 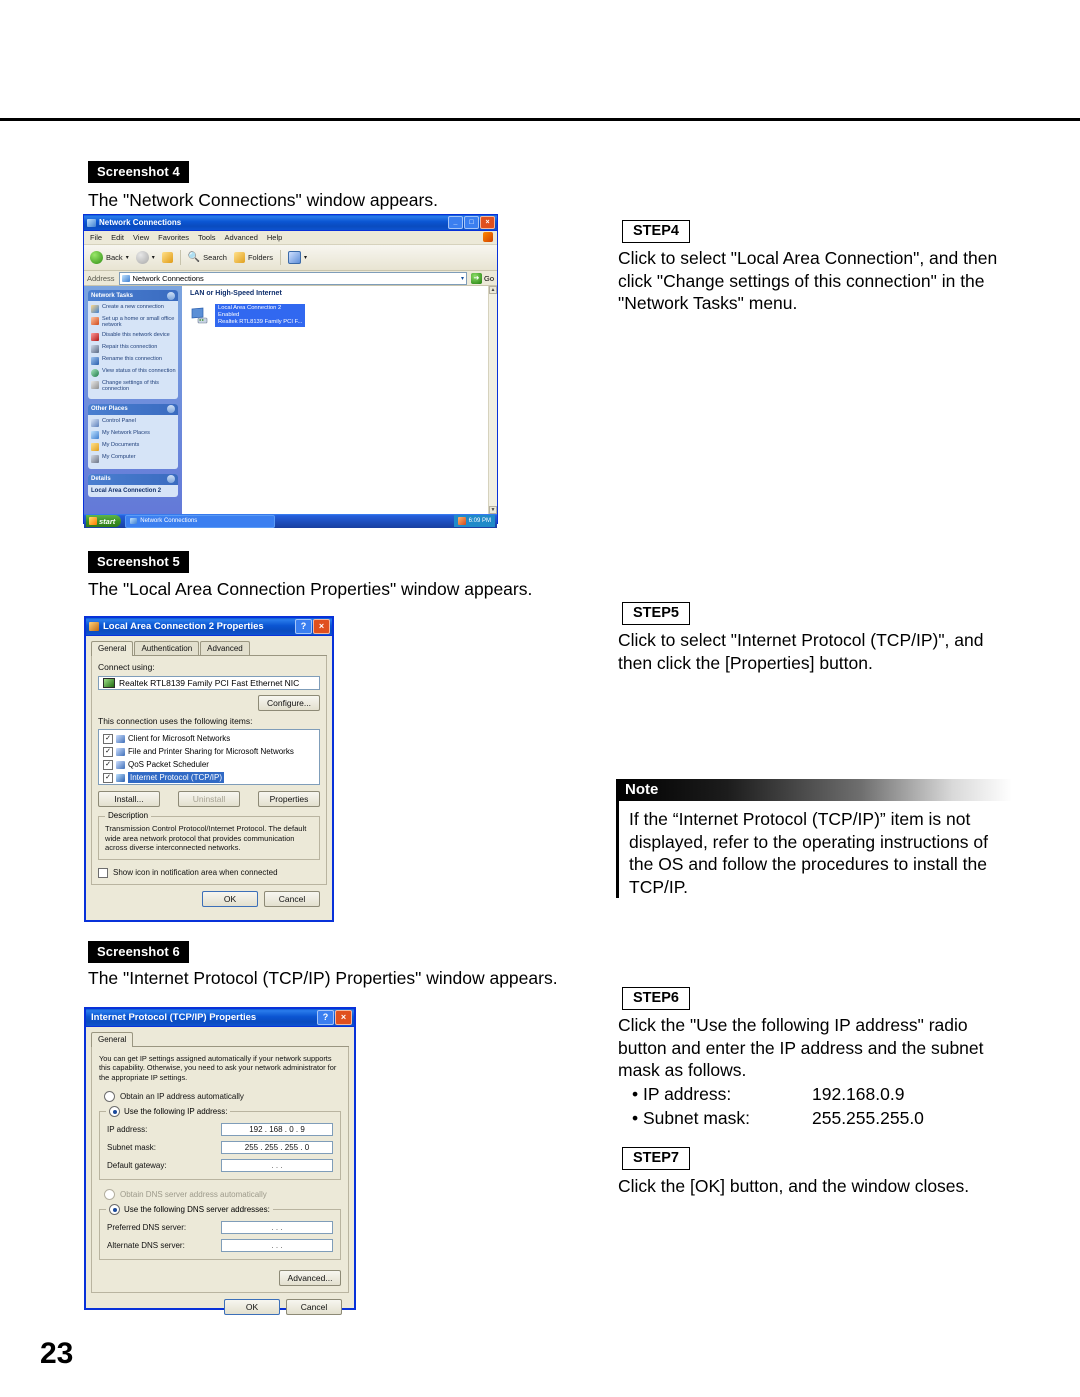 I want to click on scroll-down-icon: ▼, so click(x=493, y=510).